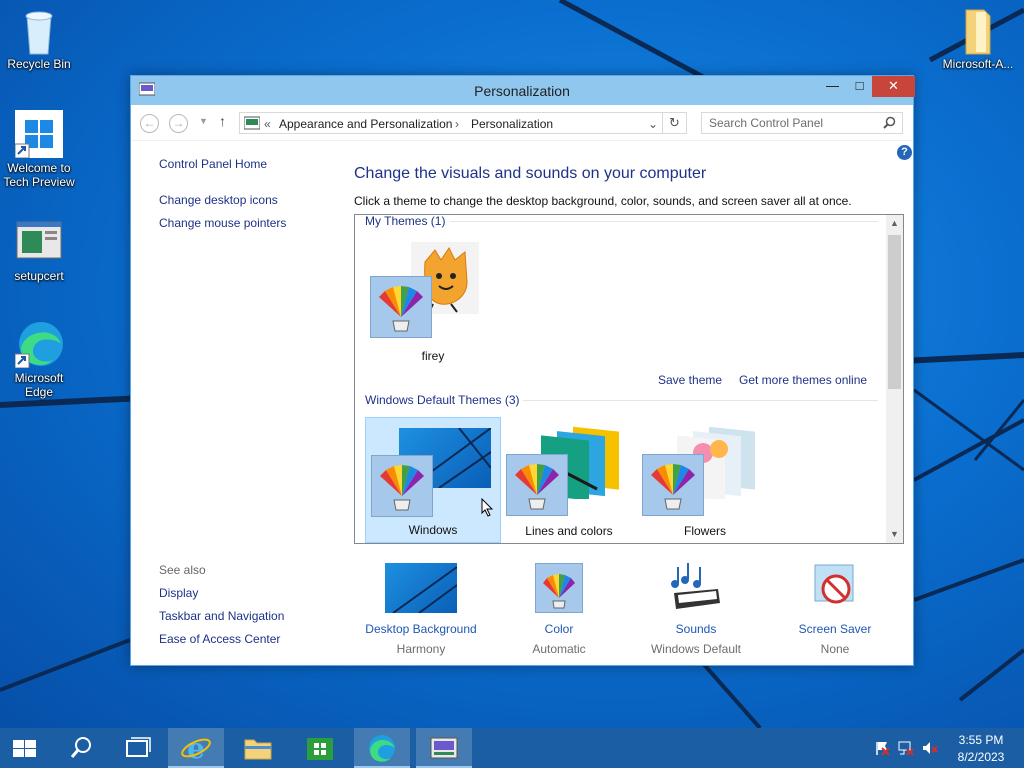 This screenshot has width=1024, height=768. What do you see at coordinates (787, 123) in the screenshot?
I see `search-input` at bounding box center [787, 123].